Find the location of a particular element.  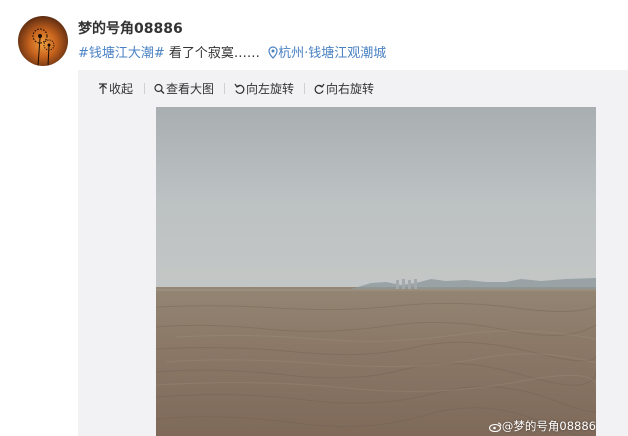

rotate-right-button: 向右旋转 is located at coordinates (344, 89).